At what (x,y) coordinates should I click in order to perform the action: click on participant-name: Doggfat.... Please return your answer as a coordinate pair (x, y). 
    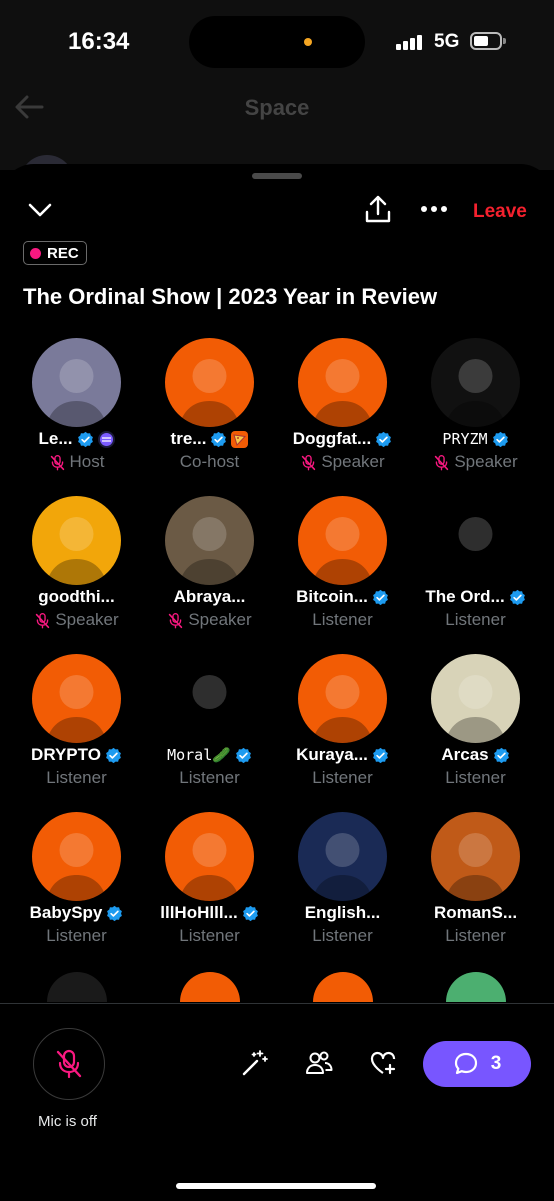
    Looking at the image, I should click on (332, 438).